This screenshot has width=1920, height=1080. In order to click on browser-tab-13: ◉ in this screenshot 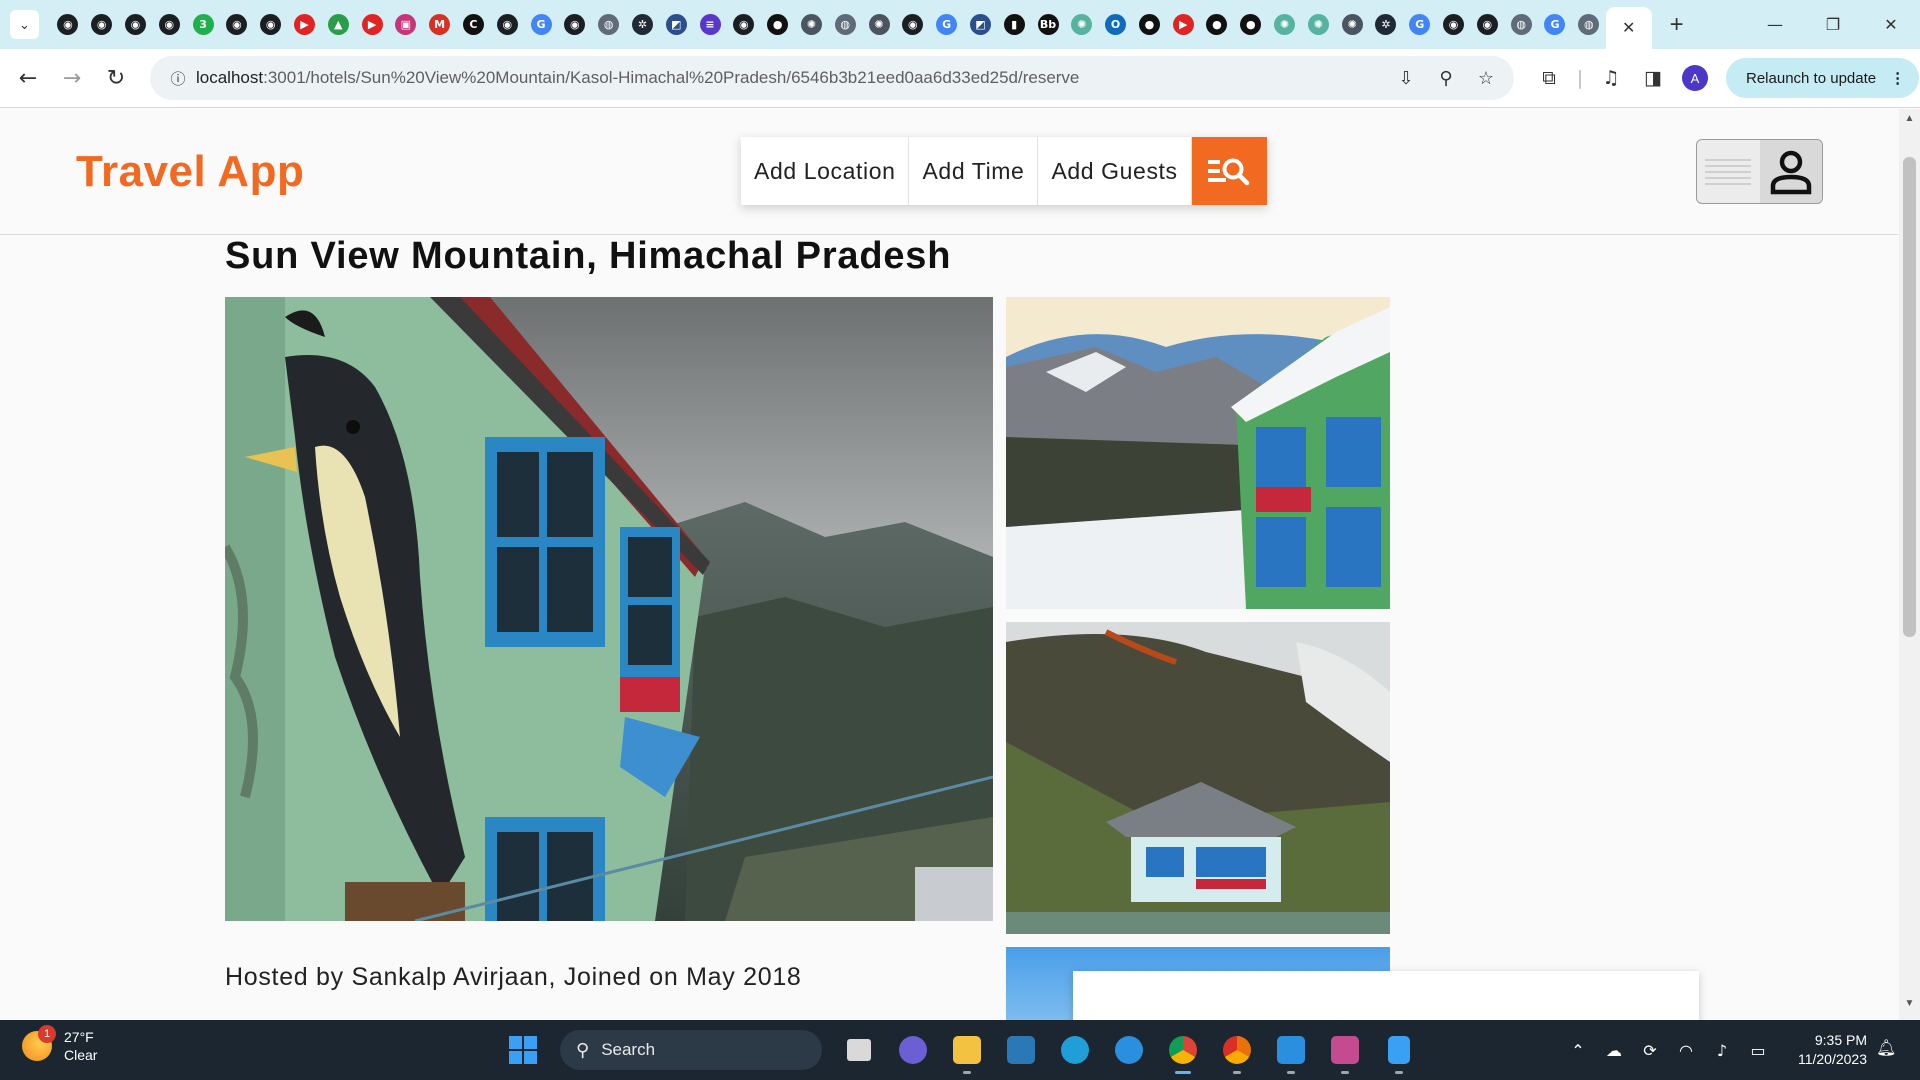, I will do `click(507, 24)`.